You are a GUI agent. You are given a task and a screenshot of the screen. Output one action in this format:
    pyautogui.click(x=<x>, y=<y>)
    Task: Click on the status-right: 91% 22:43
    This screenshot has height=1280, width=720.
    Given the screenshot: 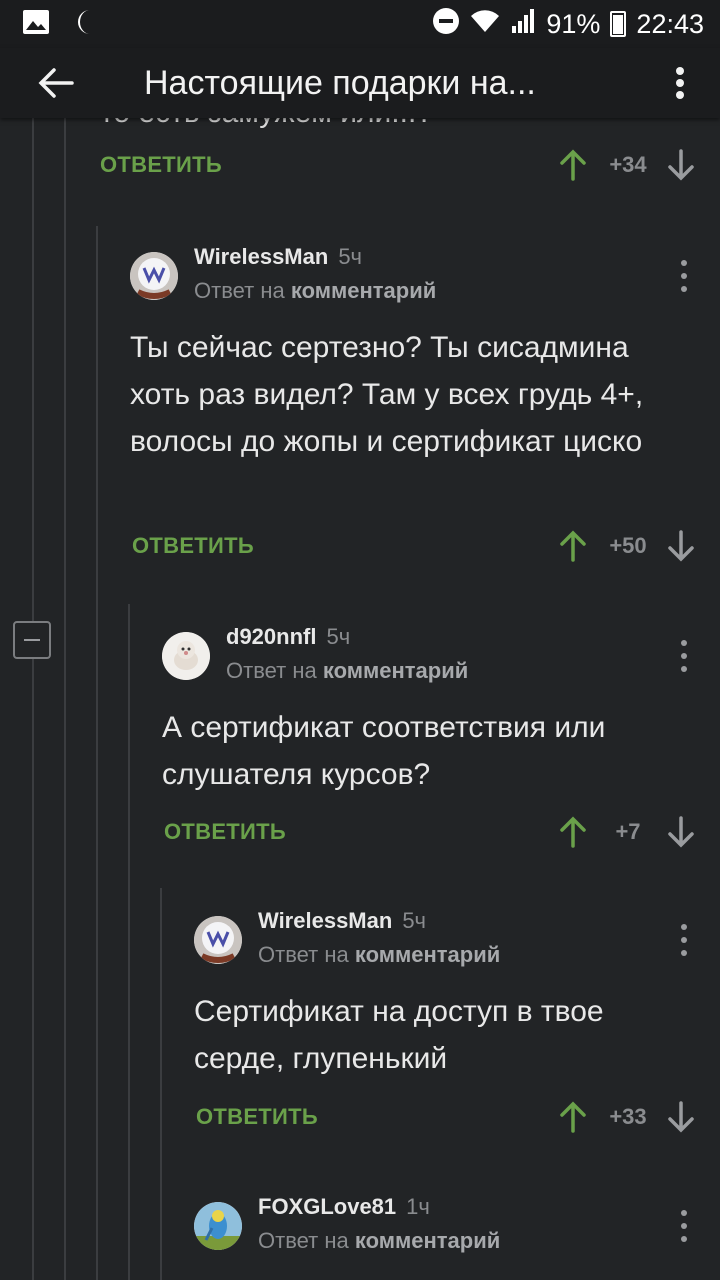 What is the action you would take?
    pyautogui.click(x=568, y=24)
    